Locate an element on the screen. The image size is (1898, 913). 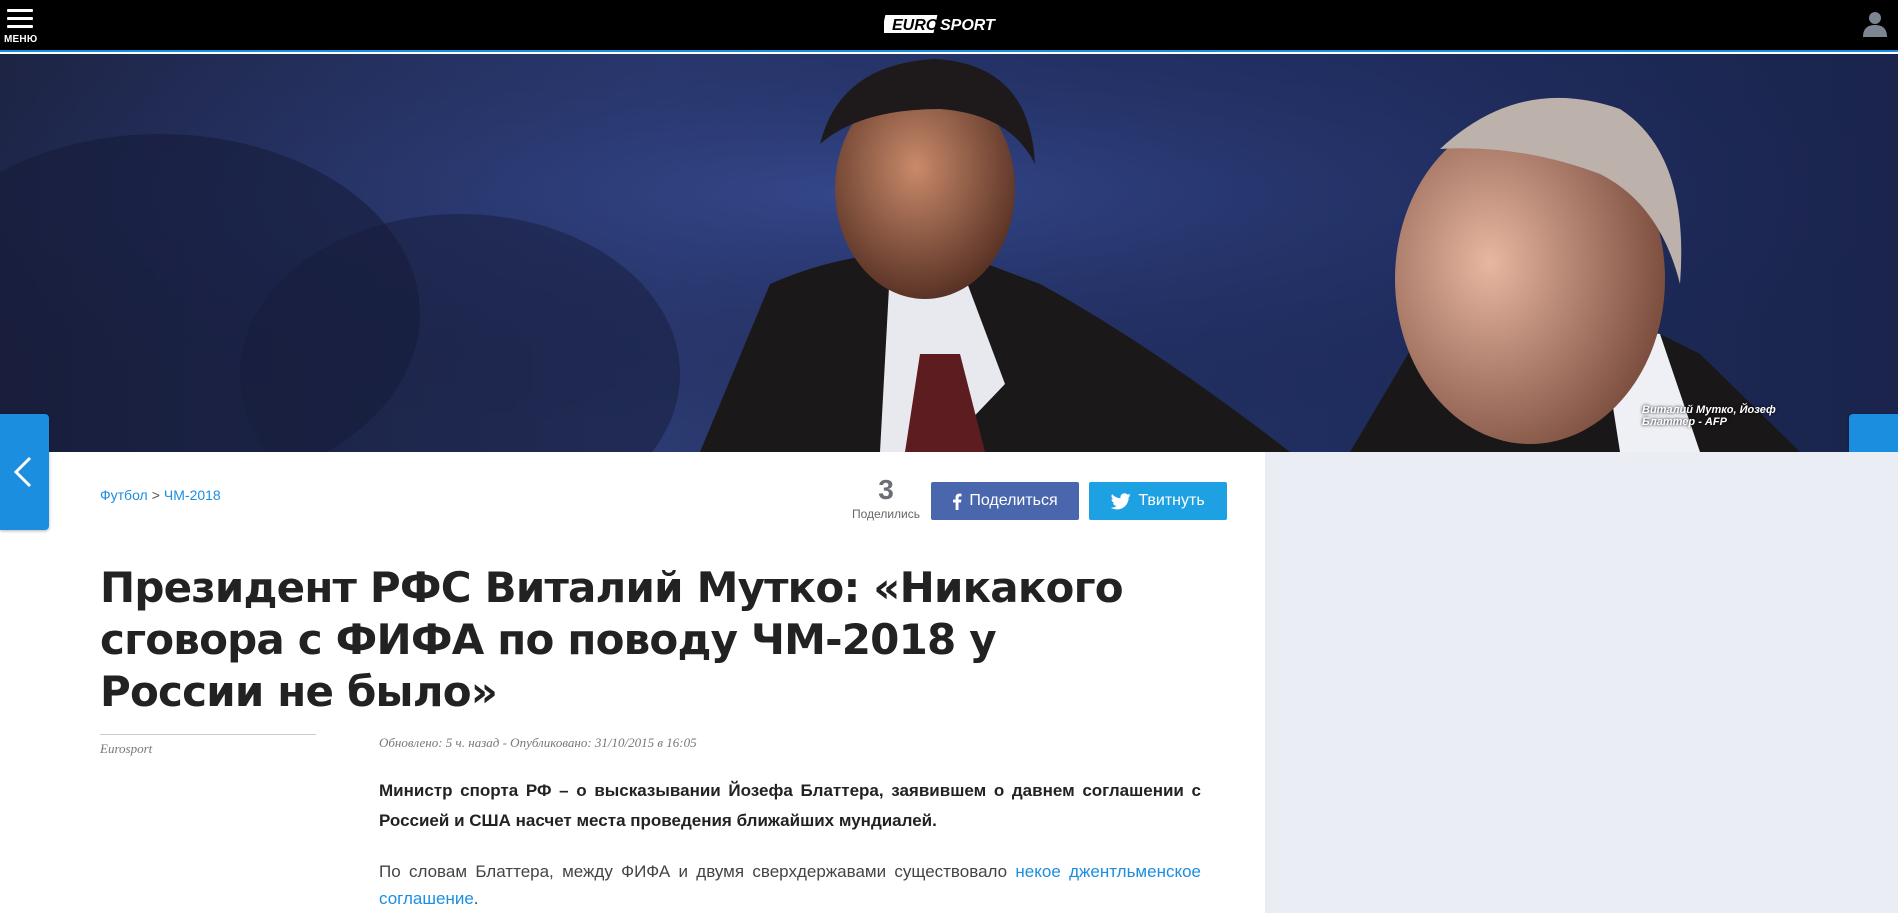
breadcrumb: Футбол > ЧМ-2018 is located at coordinates (160, 495).